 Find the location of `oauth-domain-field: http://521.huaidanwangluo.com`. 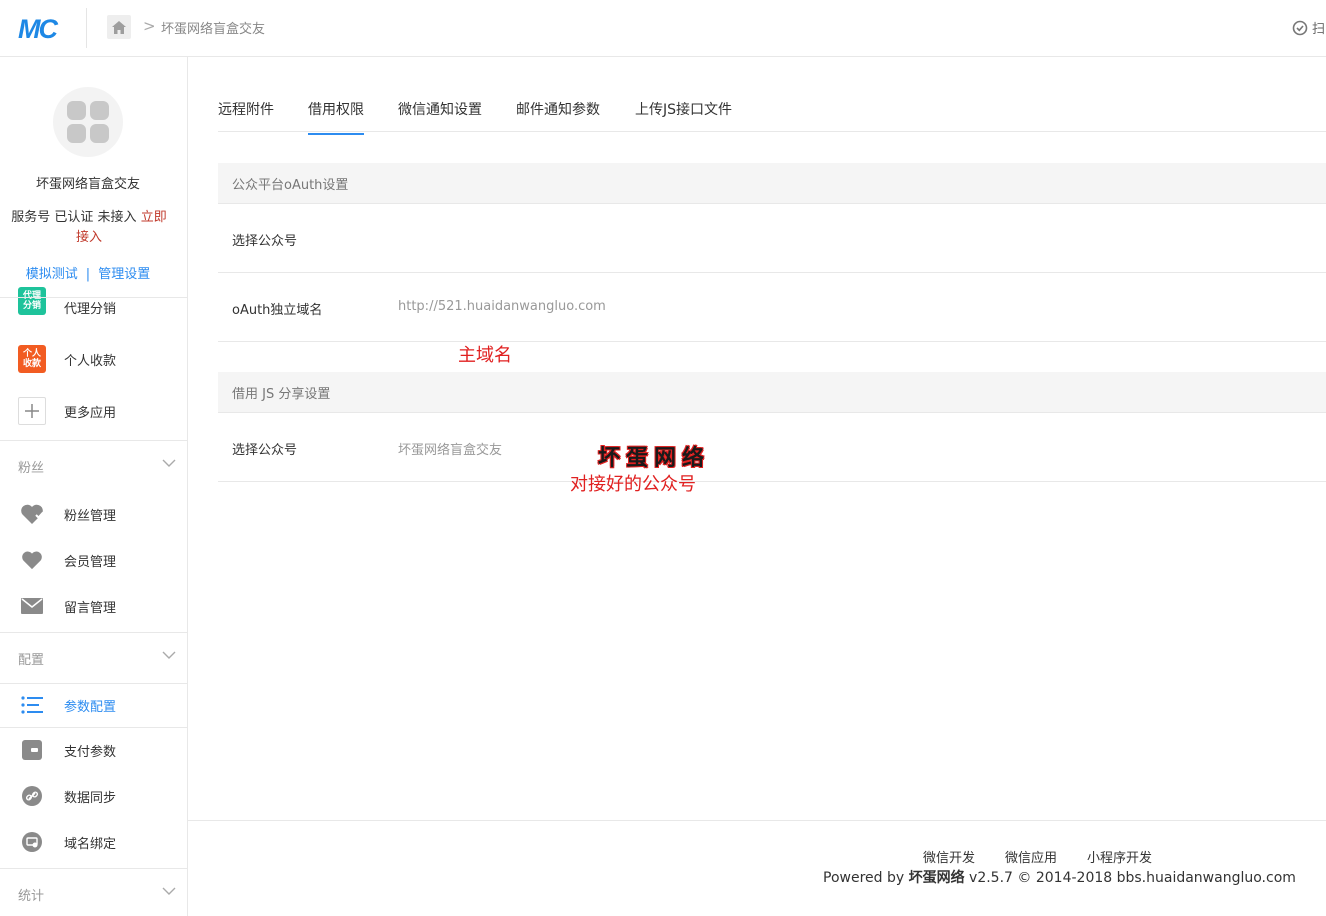

oauth-domain-field: http://521.huaidanwangluo.com is located at coordinates (502, 306).